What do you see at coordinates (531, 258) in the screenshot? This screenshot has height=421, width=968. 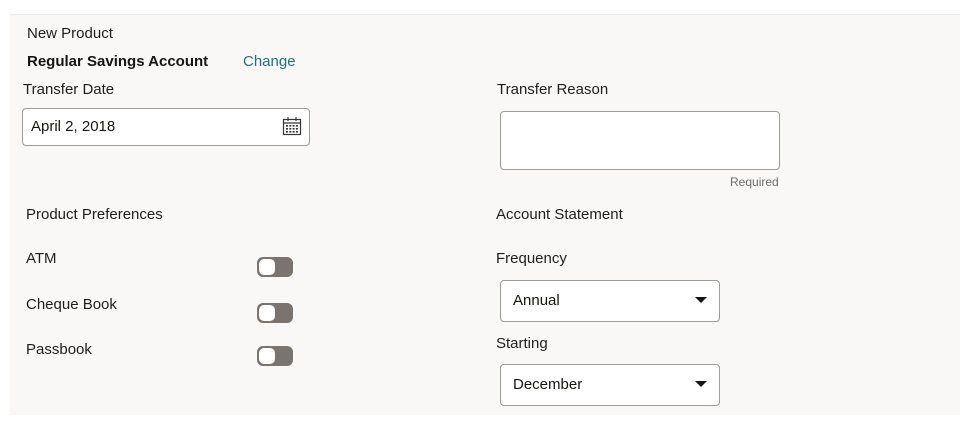 I see `frequency-label: Frequency` at bounding box center [531, 258].